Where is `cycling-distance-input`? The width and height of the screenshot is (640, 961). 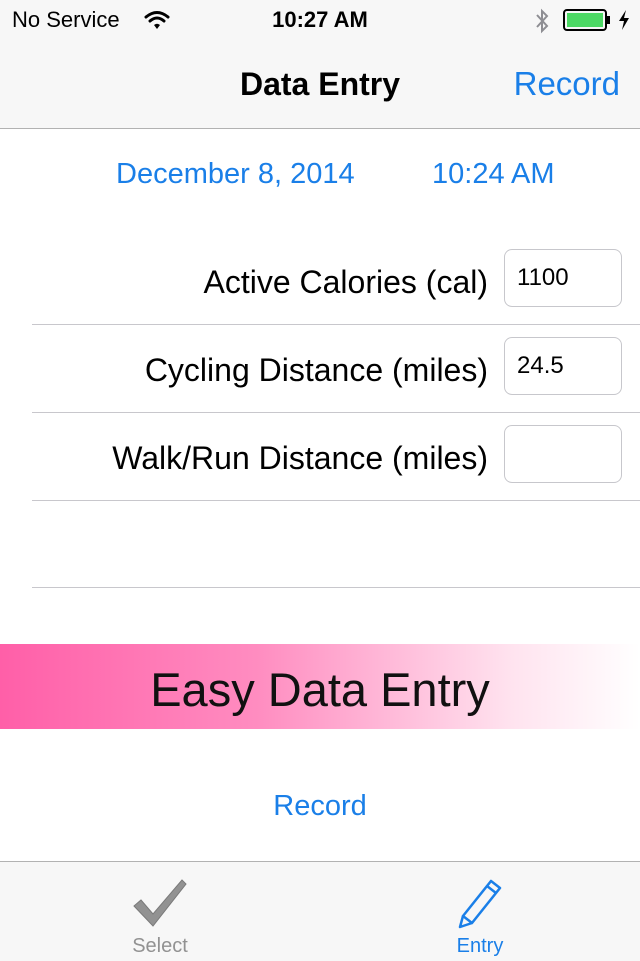 cycling-distance-input is located at coordinates (563, 366).